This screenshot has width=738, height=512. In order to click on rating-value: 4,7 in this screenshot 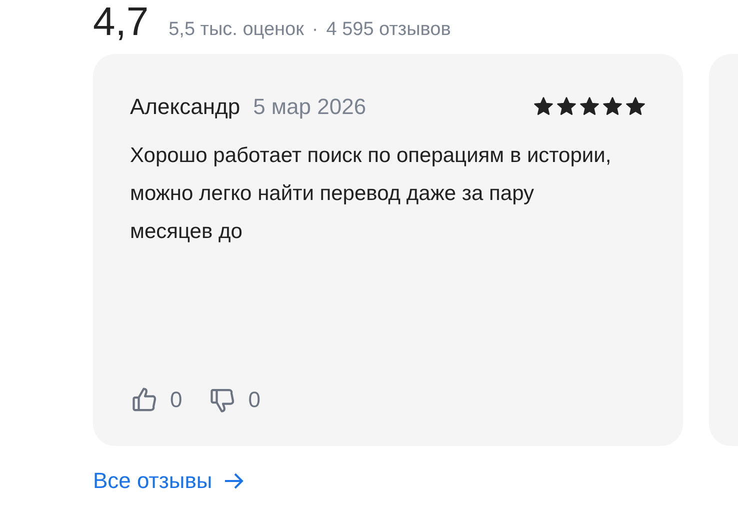, I will do `click(121, 22)`.